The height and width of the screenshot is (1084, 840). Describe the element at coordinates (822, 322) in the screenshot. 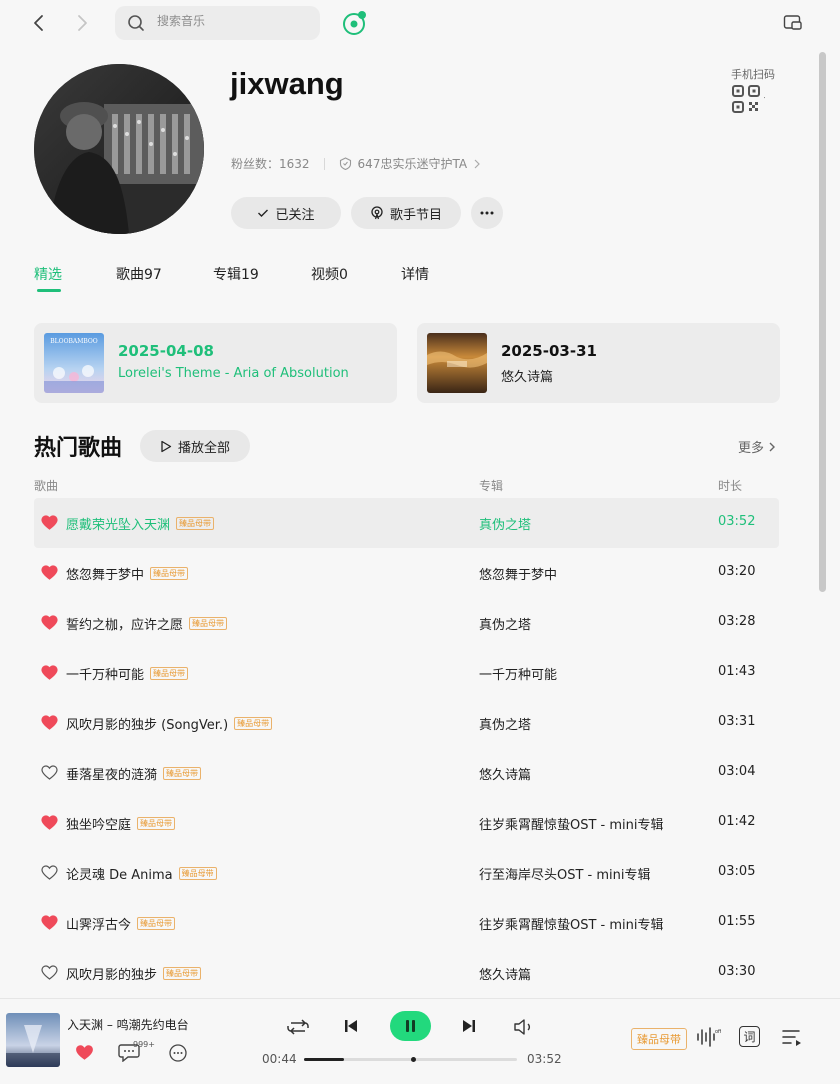

I see `scrollbar` at that location.